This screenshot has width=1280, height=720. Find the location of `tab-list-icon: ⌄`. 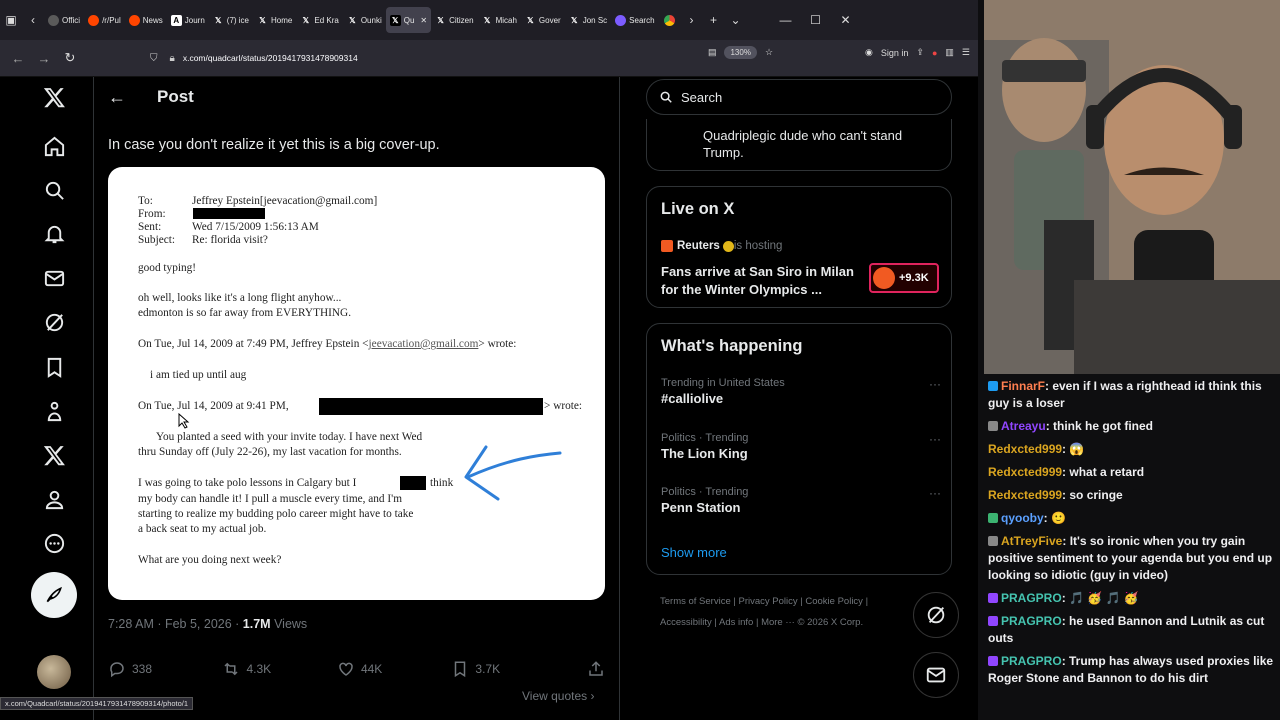

tab-list-icon: ⌄ is located at coordinates (736, 20).